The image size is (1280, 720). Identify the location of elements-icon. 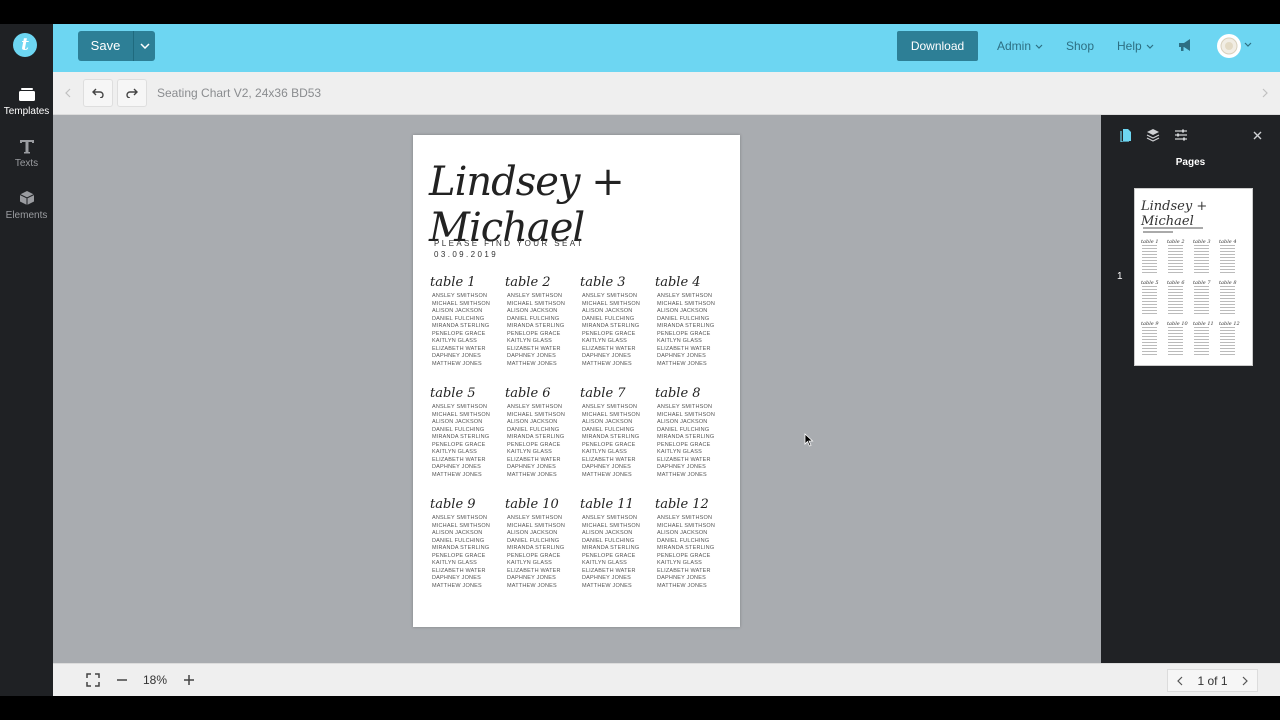
(26, 198).